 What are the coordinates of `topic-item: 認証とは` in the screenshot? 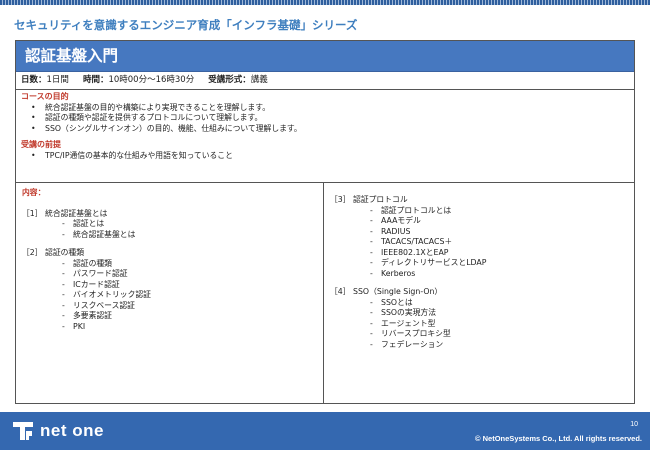 It's located at (189, 224).